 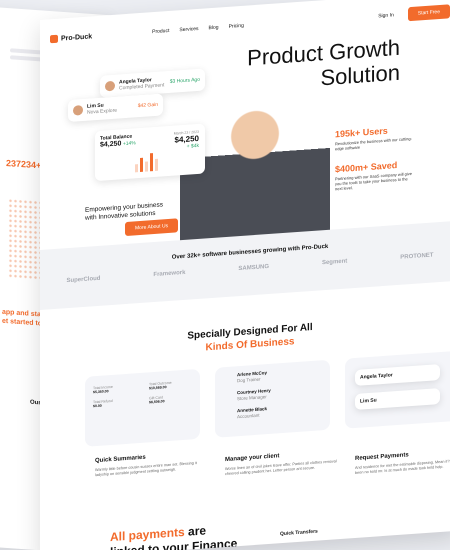 What do you see at coordinates (236, 26) in the screenshot?
I see `nav-pricing: Pricing` at bounding box center [236, 26].